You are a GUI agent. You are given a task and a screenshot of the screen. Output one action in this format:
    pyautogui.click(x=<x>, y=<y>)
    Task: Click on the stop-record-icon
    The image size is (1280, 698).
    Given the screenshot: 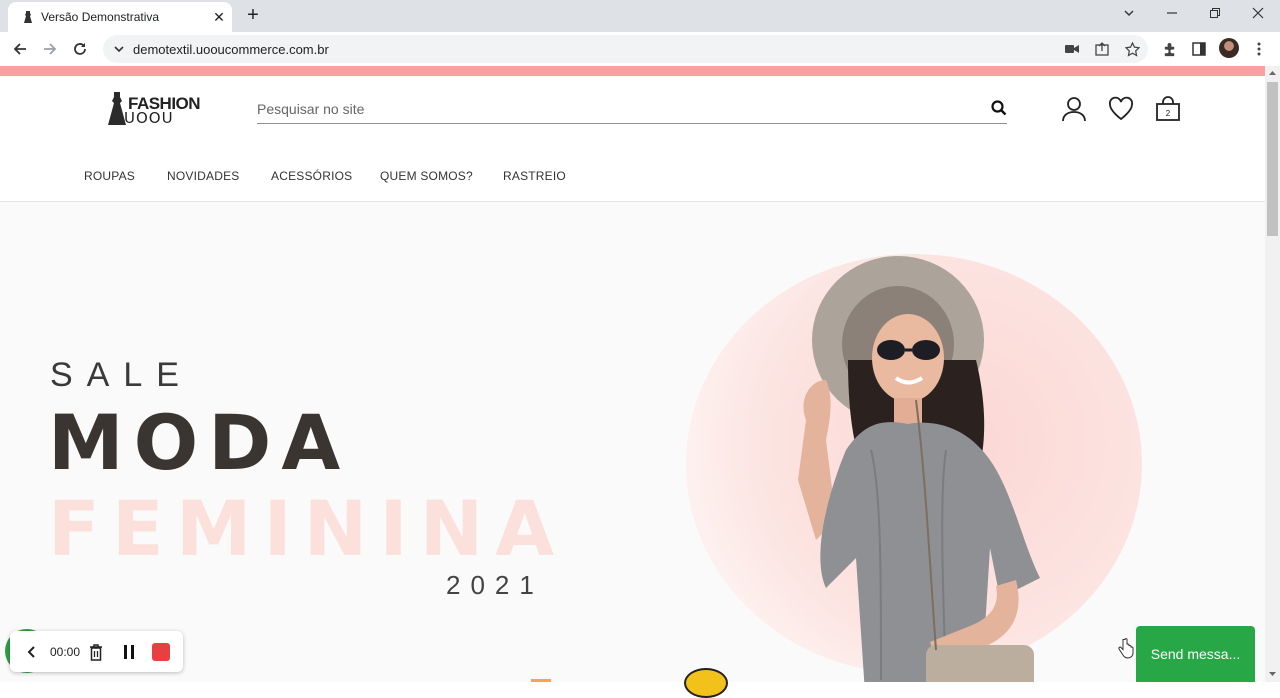 What is the action you would take?
    pyautogui.click(x=161, y=652)
    